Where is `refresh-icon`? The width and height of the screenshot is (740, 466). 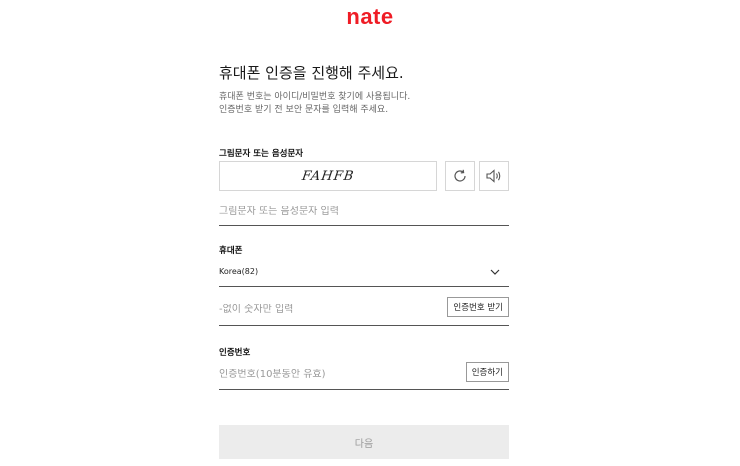
refresh-icon is located at coordinates (460, 175).